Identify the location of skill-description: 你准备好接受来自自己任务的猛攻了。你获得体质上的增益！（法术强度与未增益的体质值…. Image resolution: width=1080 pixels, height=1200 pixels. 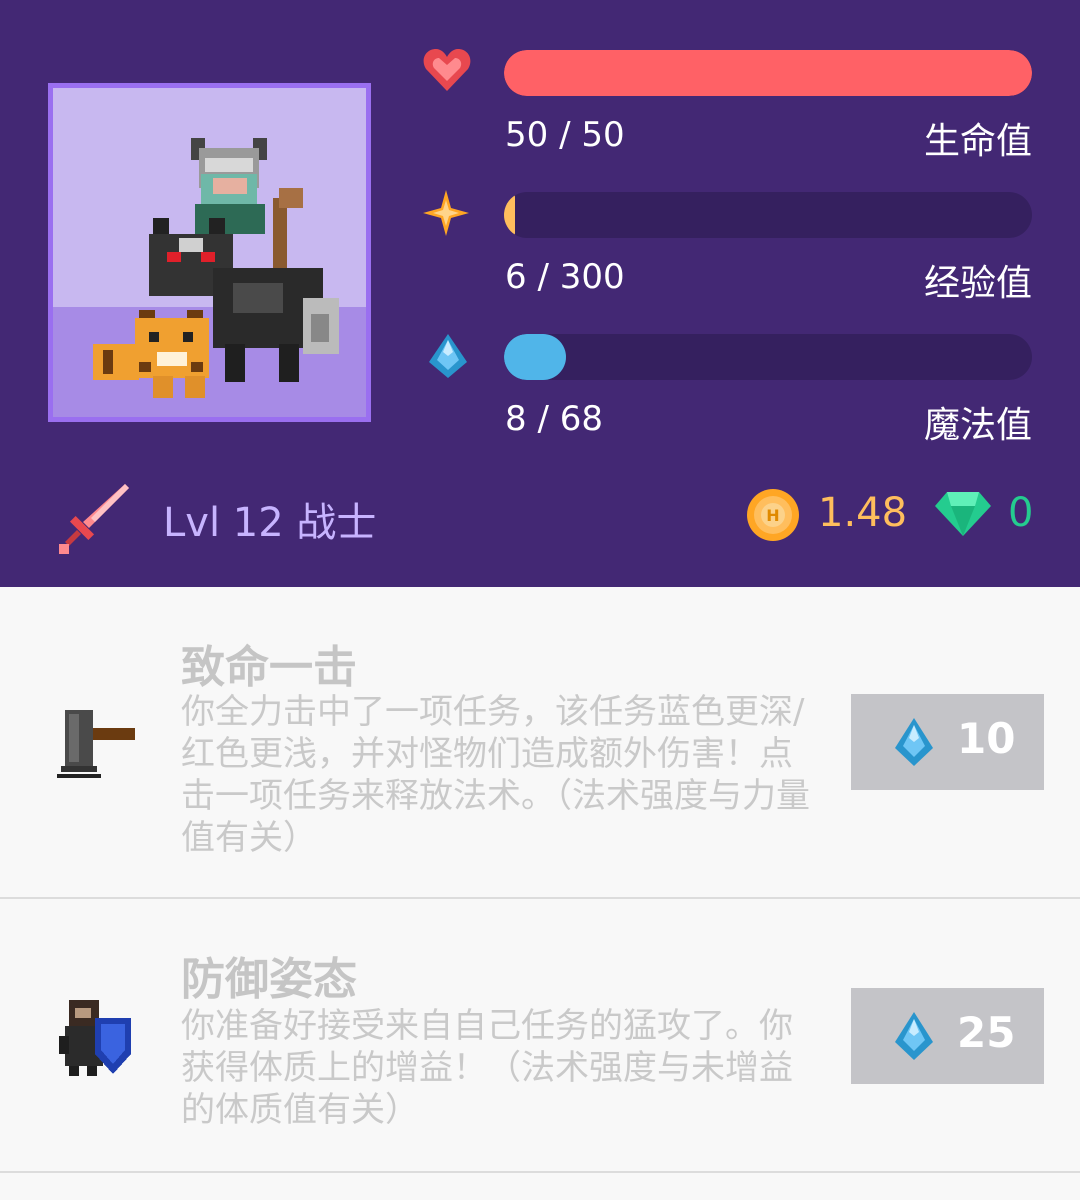
(487, 1068).